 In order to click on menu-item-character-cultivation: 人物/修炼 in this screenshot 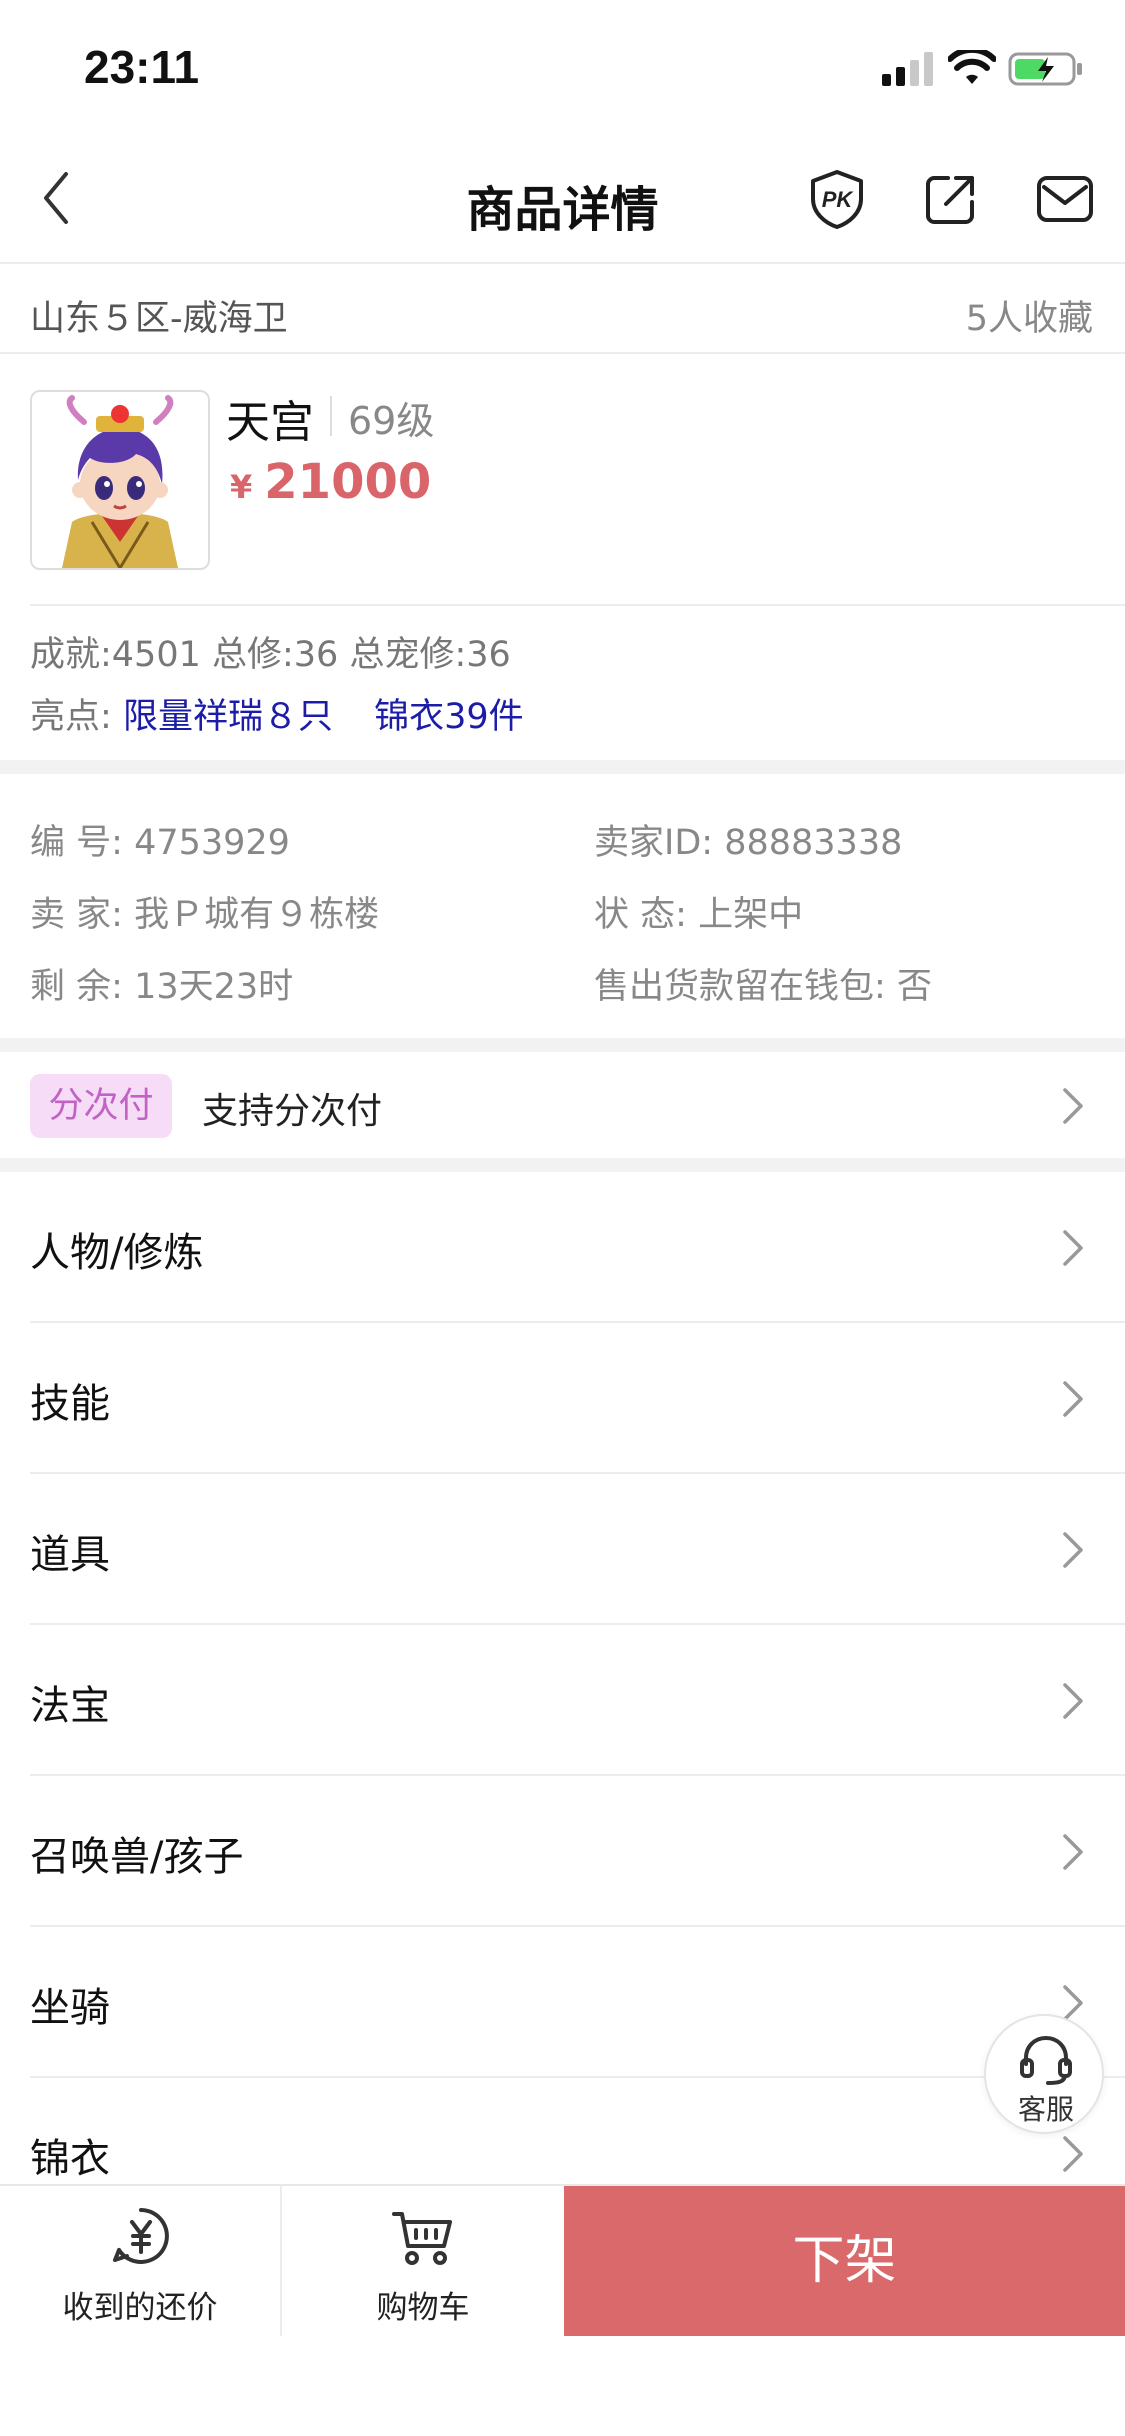, I will do `click(562, 1247)`.